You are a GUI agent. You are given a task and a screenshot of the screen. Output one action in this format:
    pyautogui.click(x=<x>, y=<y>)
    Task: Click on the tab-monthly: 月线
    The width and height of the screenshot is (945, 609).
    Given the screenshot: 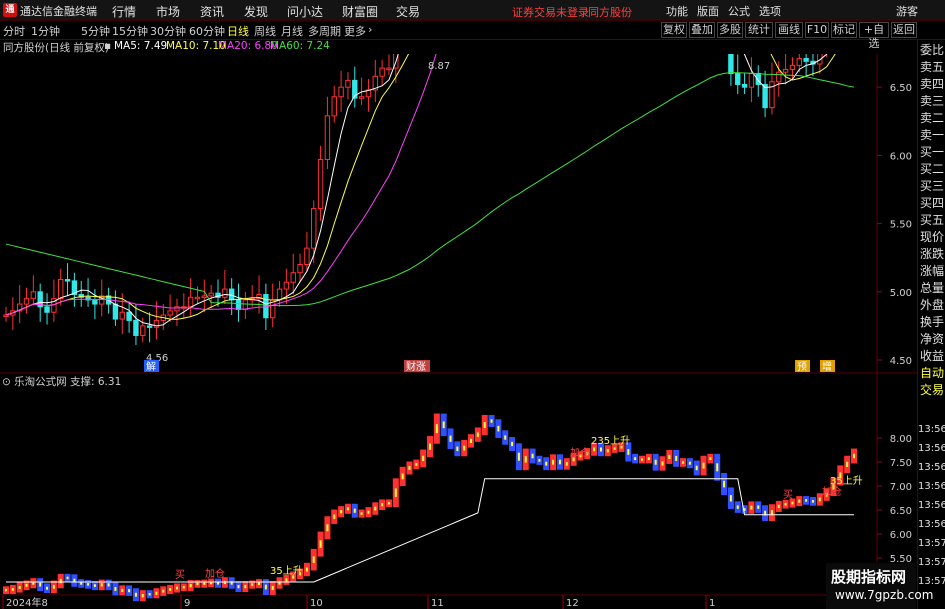 What is the action you would take?
    pyautogui.click(x=292, y=31)
    